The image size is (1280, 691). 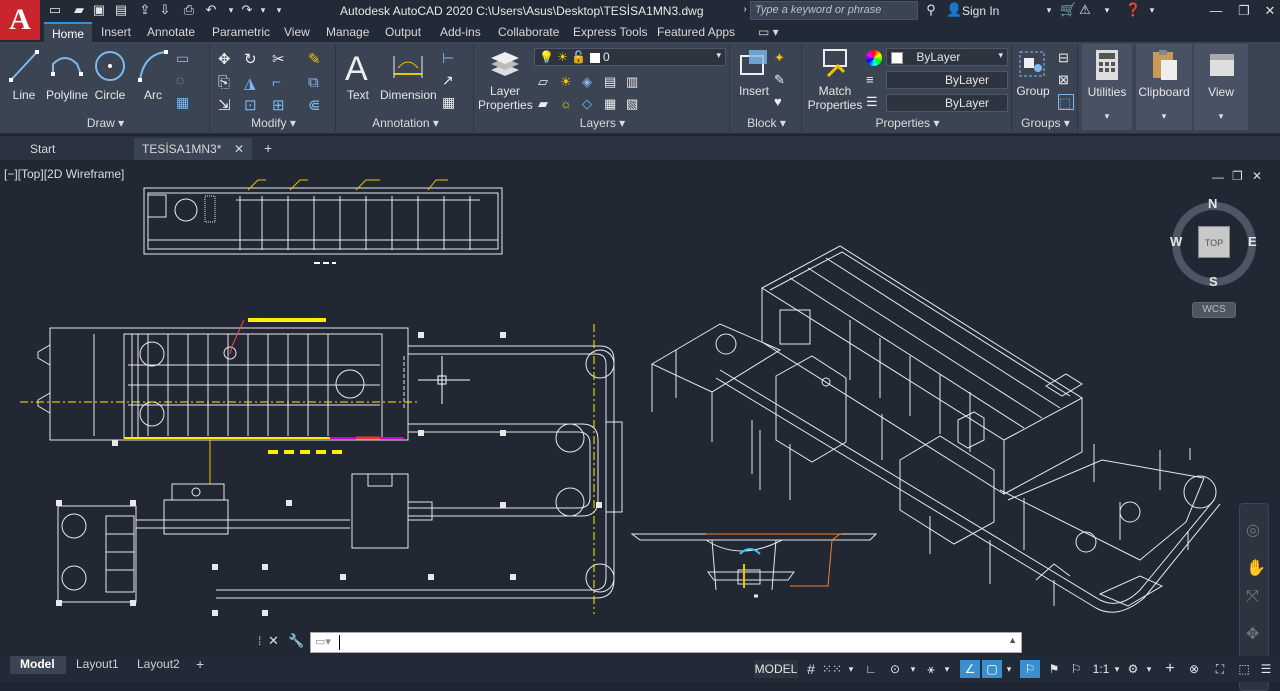 What do you see at coordinates (874, 80) in the screenshot?
I see `lineweight-icon: ≡` at bounding box center [874, 80].